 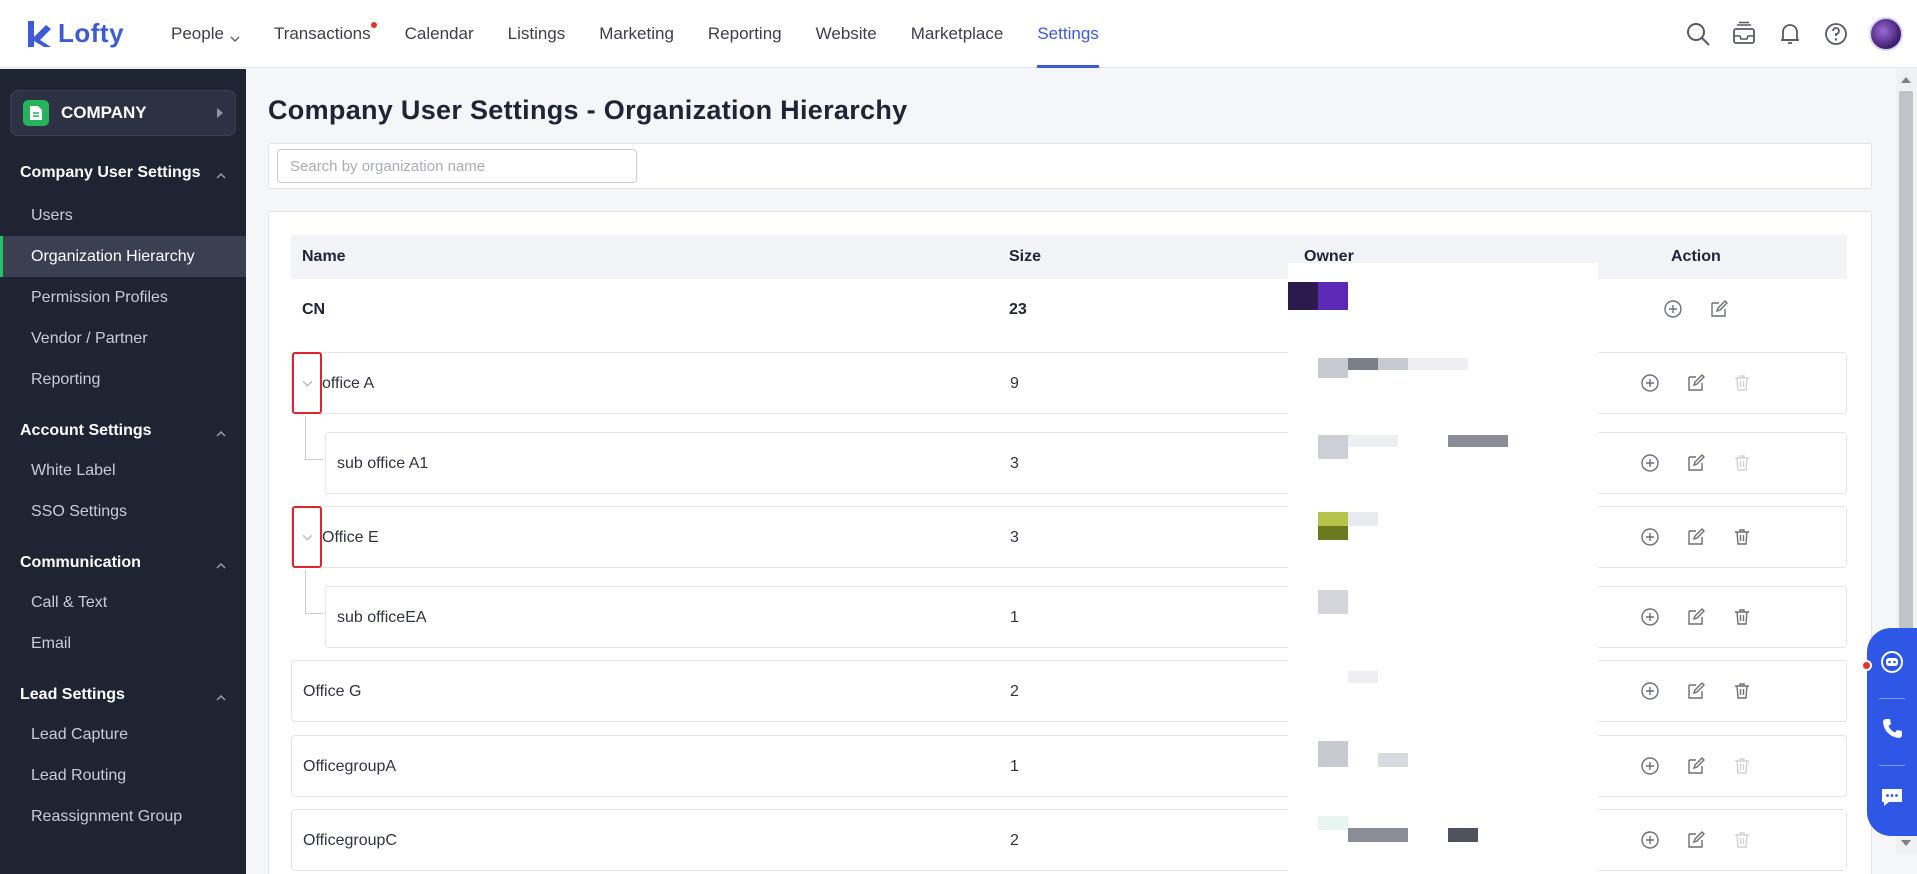 What do you see at coordinates (221, 173) in the screenshot?
I see `chevron-up-icon` at bounding box center [221, 173].